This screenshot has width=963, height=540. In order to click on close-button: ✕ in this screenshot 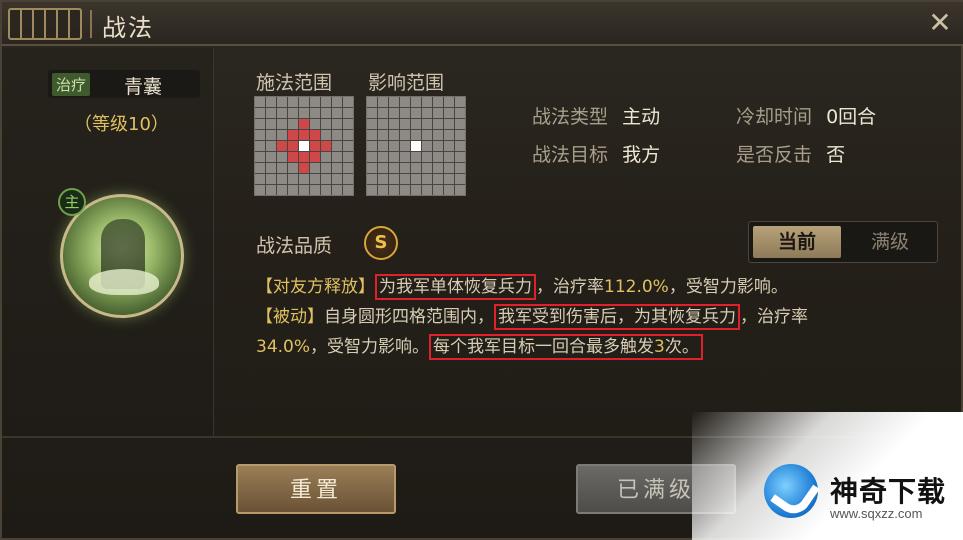, I will do `click(940, 23)`.